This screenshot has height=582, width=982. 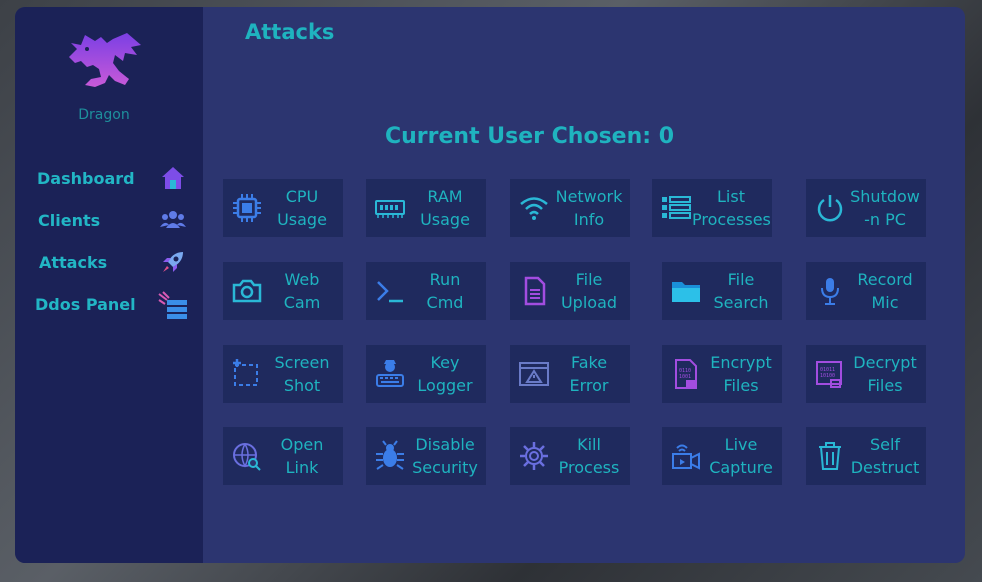 What do you see at coordinates (589, 291) in the screenshot?
I see `button-label: File Upload` at bounding box center [589, 291].